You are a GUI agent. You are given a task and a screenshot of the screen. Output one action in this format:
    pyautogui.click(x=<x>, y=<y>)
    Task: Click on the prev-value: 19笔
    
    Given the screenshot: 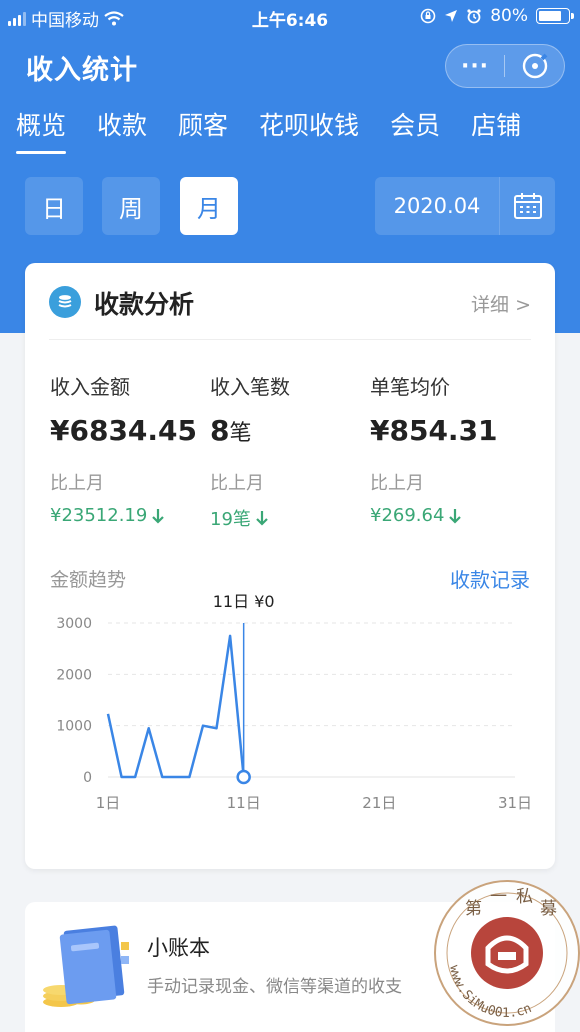 What is the action you would take?
    pyautogui.click(x=290, y=518)
    